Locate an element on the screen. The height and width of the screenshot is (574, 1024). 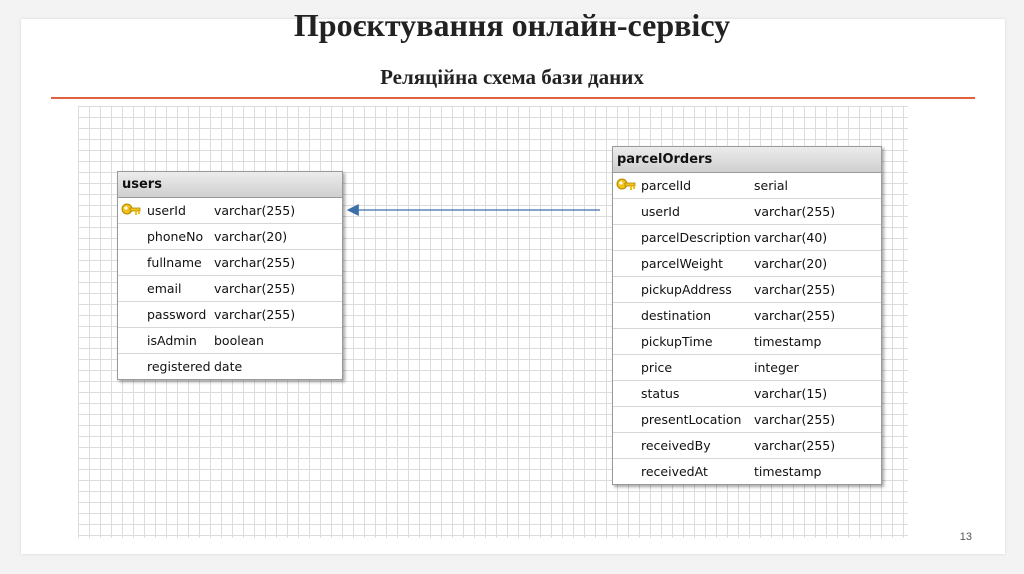
column-name: registered is located at coordinates (179, 366).